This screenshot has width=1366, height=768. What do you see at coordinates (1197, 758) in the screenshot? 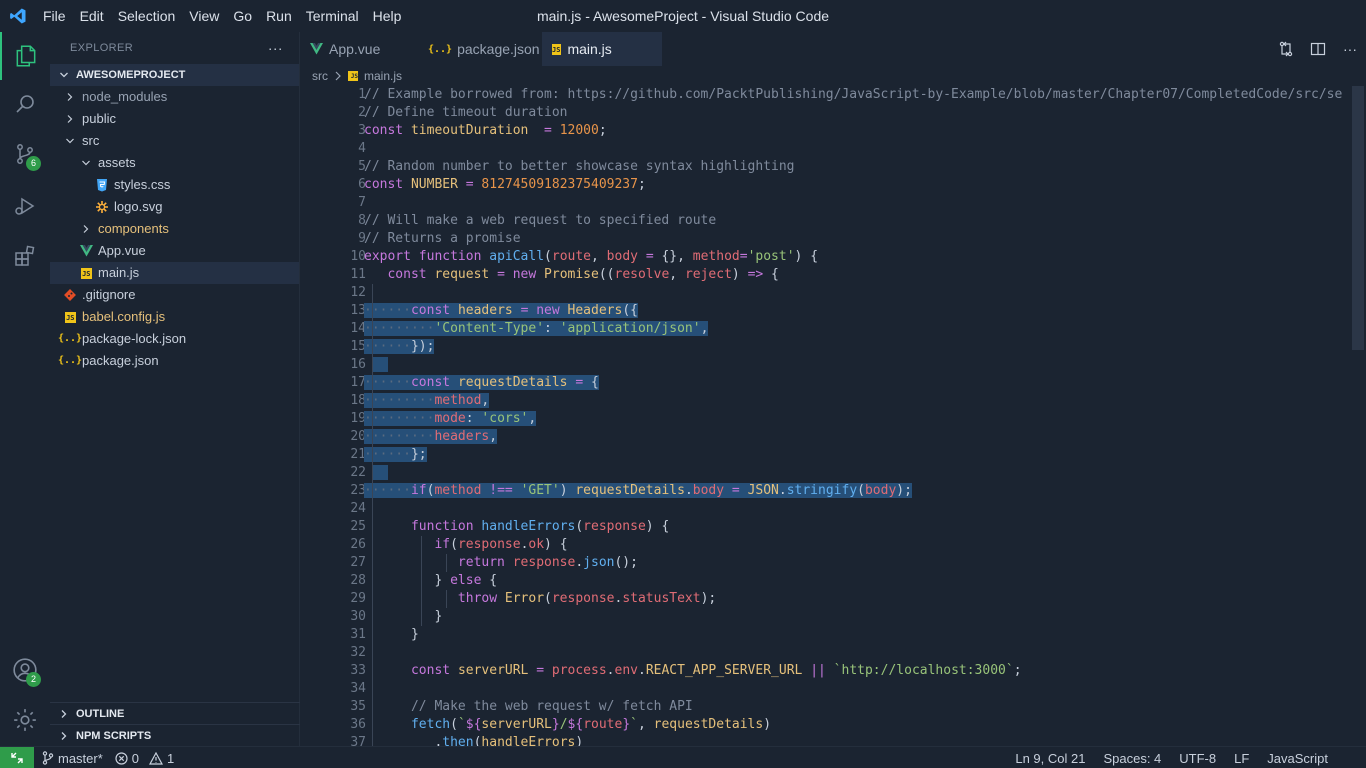
I see `encoding: UTF-8` at bounding box center [1197, 758].